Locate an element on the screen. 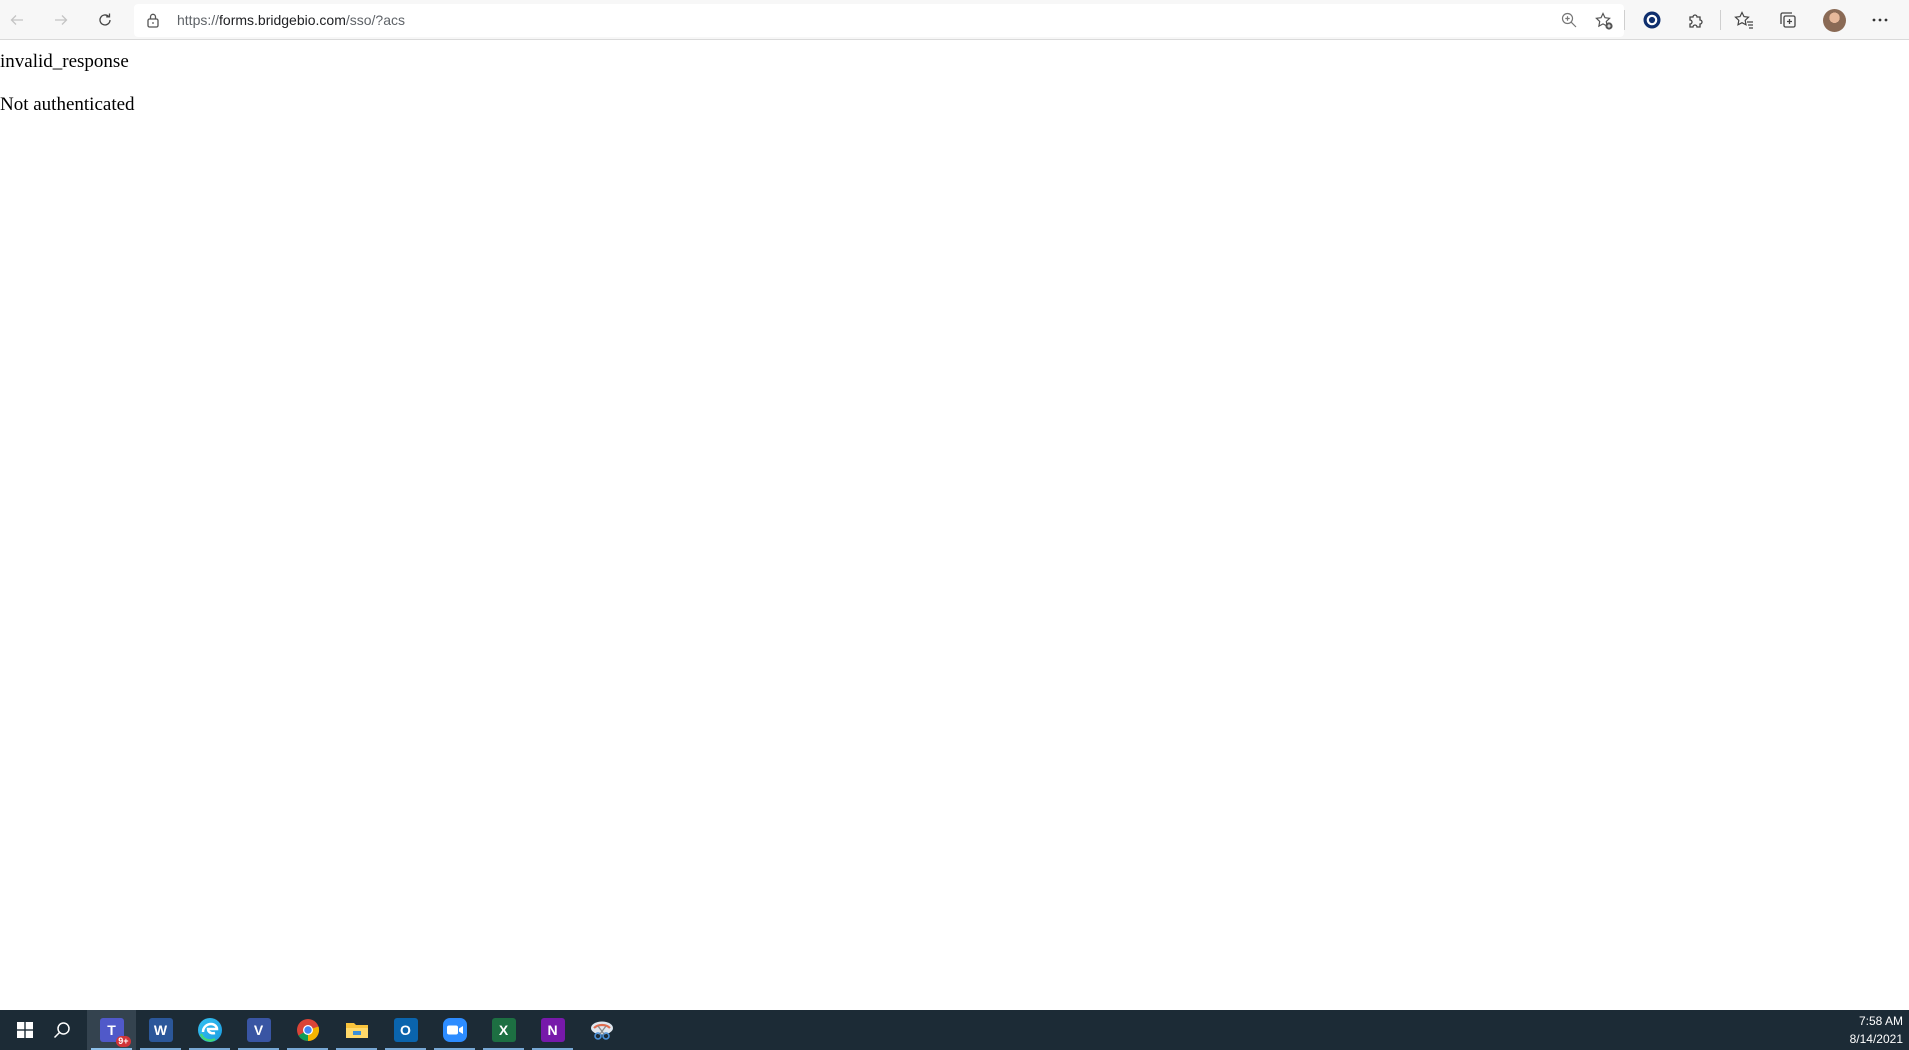 The image size is (1909, 1050). visio-icon: V is located at coordinates (258, 1030).